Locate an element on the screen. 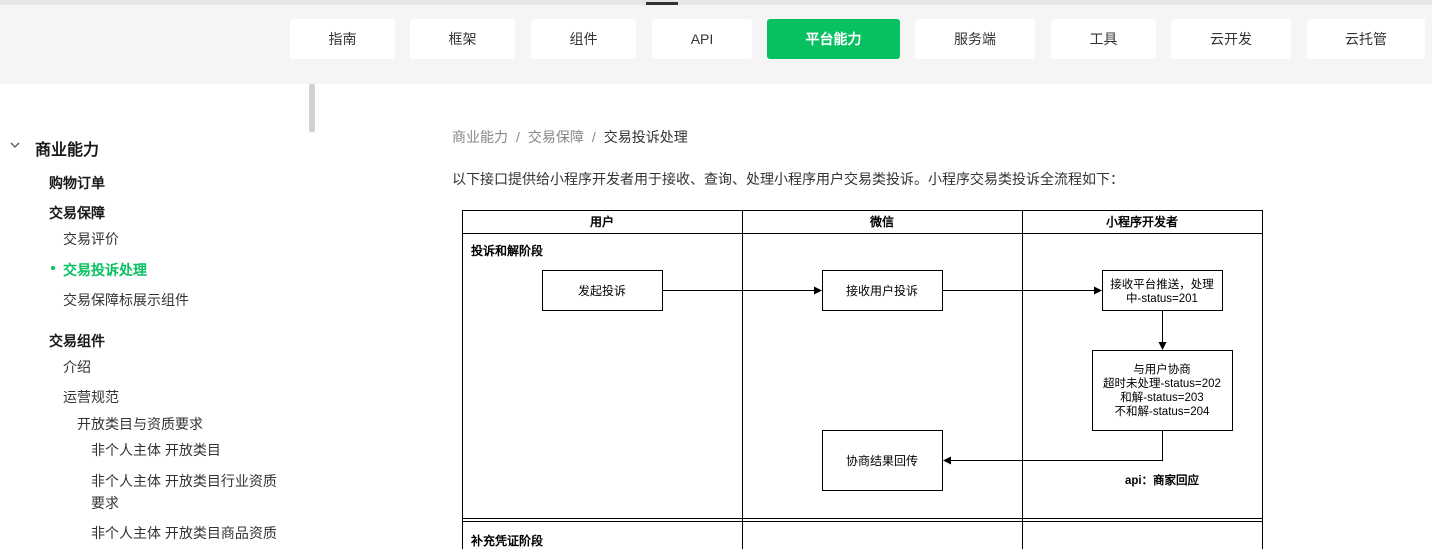  sidebar-item-nonpersonal-industry-qual-cont: 要求 is located at coordinates (105, 503).